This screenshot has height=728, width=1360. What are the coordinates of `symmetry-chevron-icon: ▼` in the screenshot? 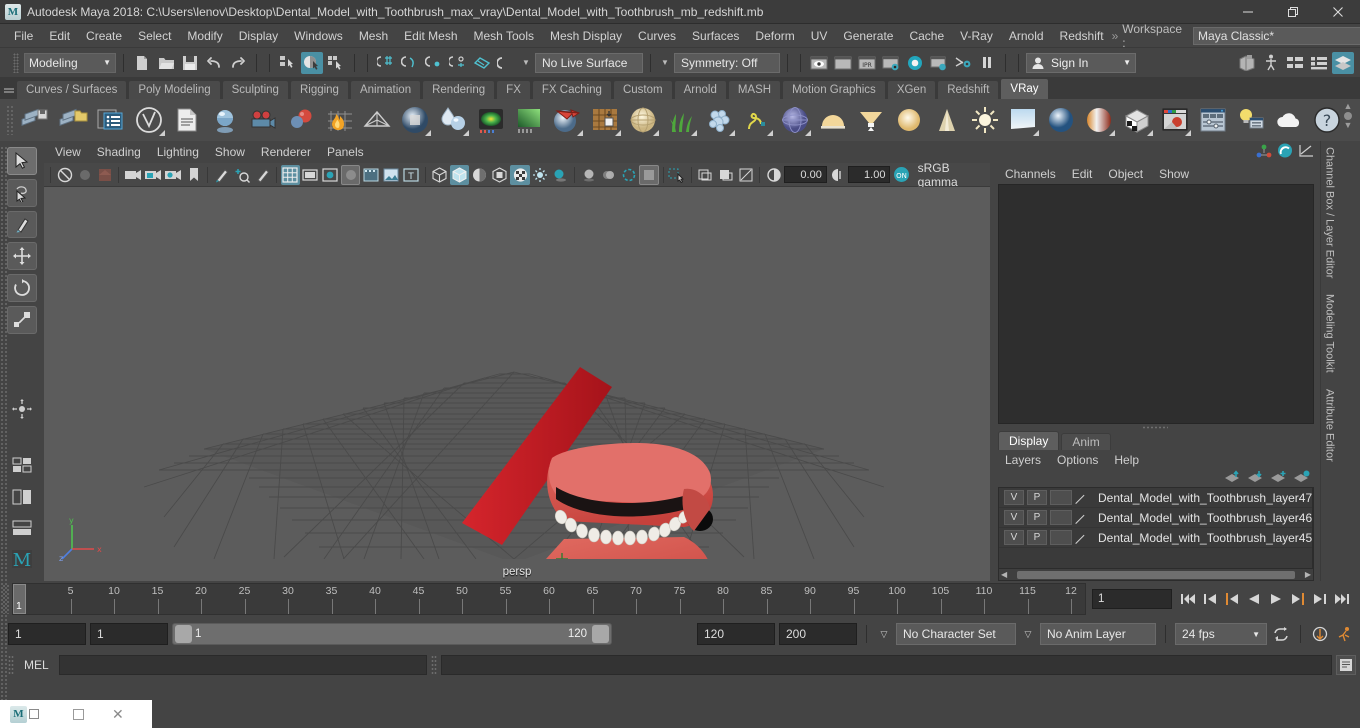 It's located at (665, 62).